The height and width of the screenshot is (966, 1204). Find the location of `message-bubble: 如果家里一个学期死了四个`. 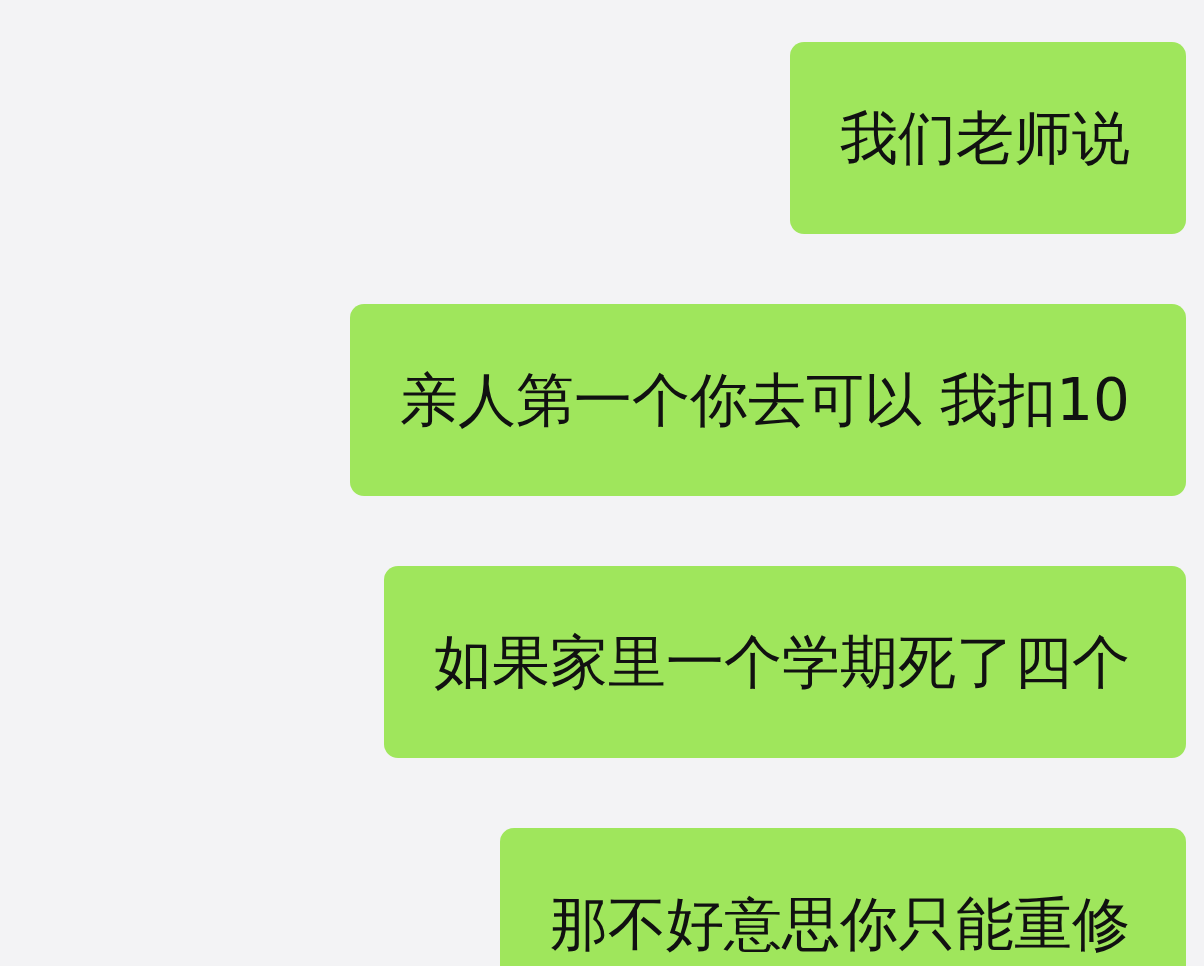

message-bubble: 如果家里一个学期死了四个 is located at coordinates (785, 662).